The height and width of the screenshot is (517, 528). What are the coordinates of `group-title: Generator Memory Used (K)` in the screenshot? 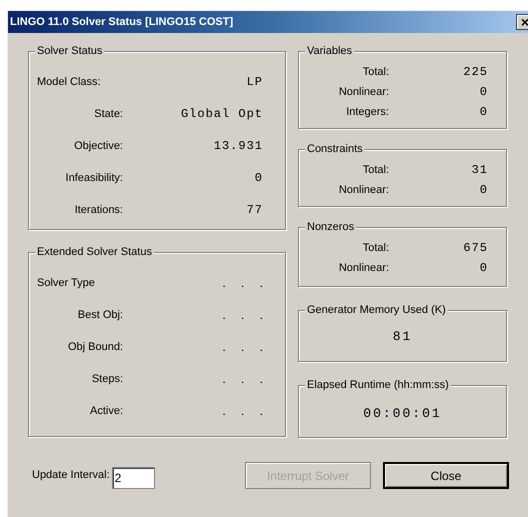 It's located at (376, 310).